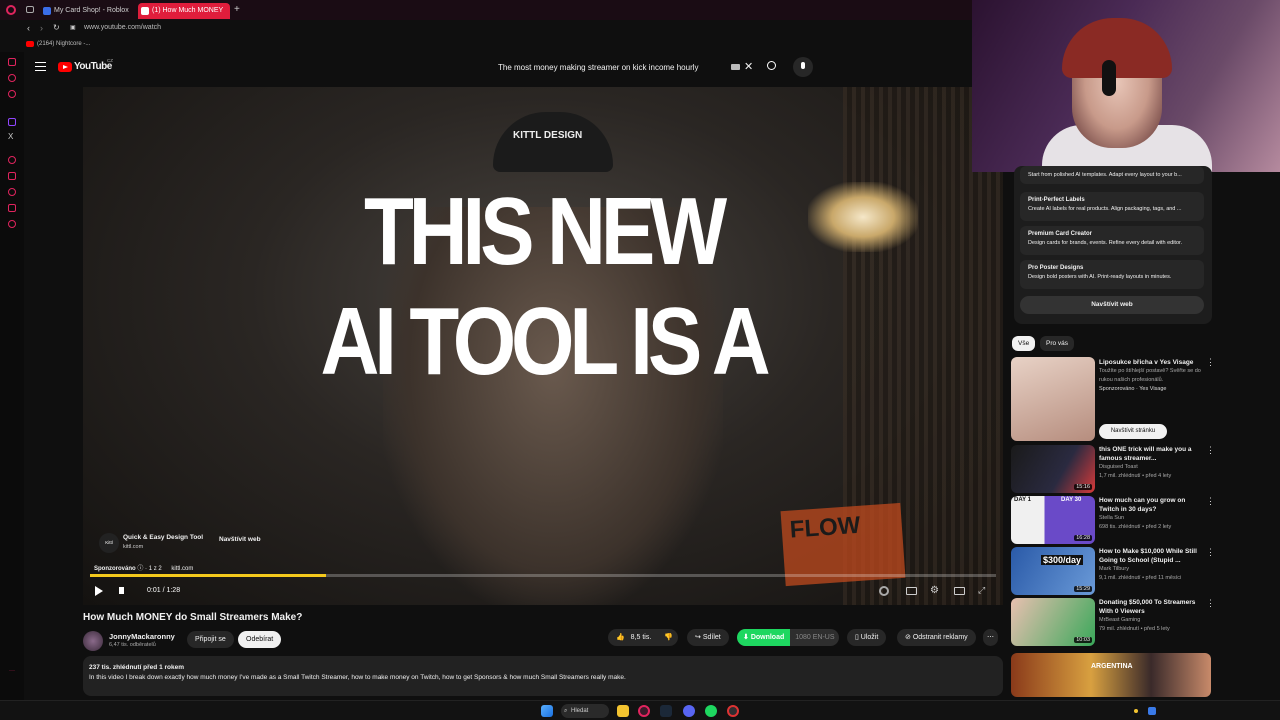 The image size is (1280, 720). Describe the element at coordinates (708, 637) in the screenshot. I see `share-button: ↪ Sdílet` at that location.